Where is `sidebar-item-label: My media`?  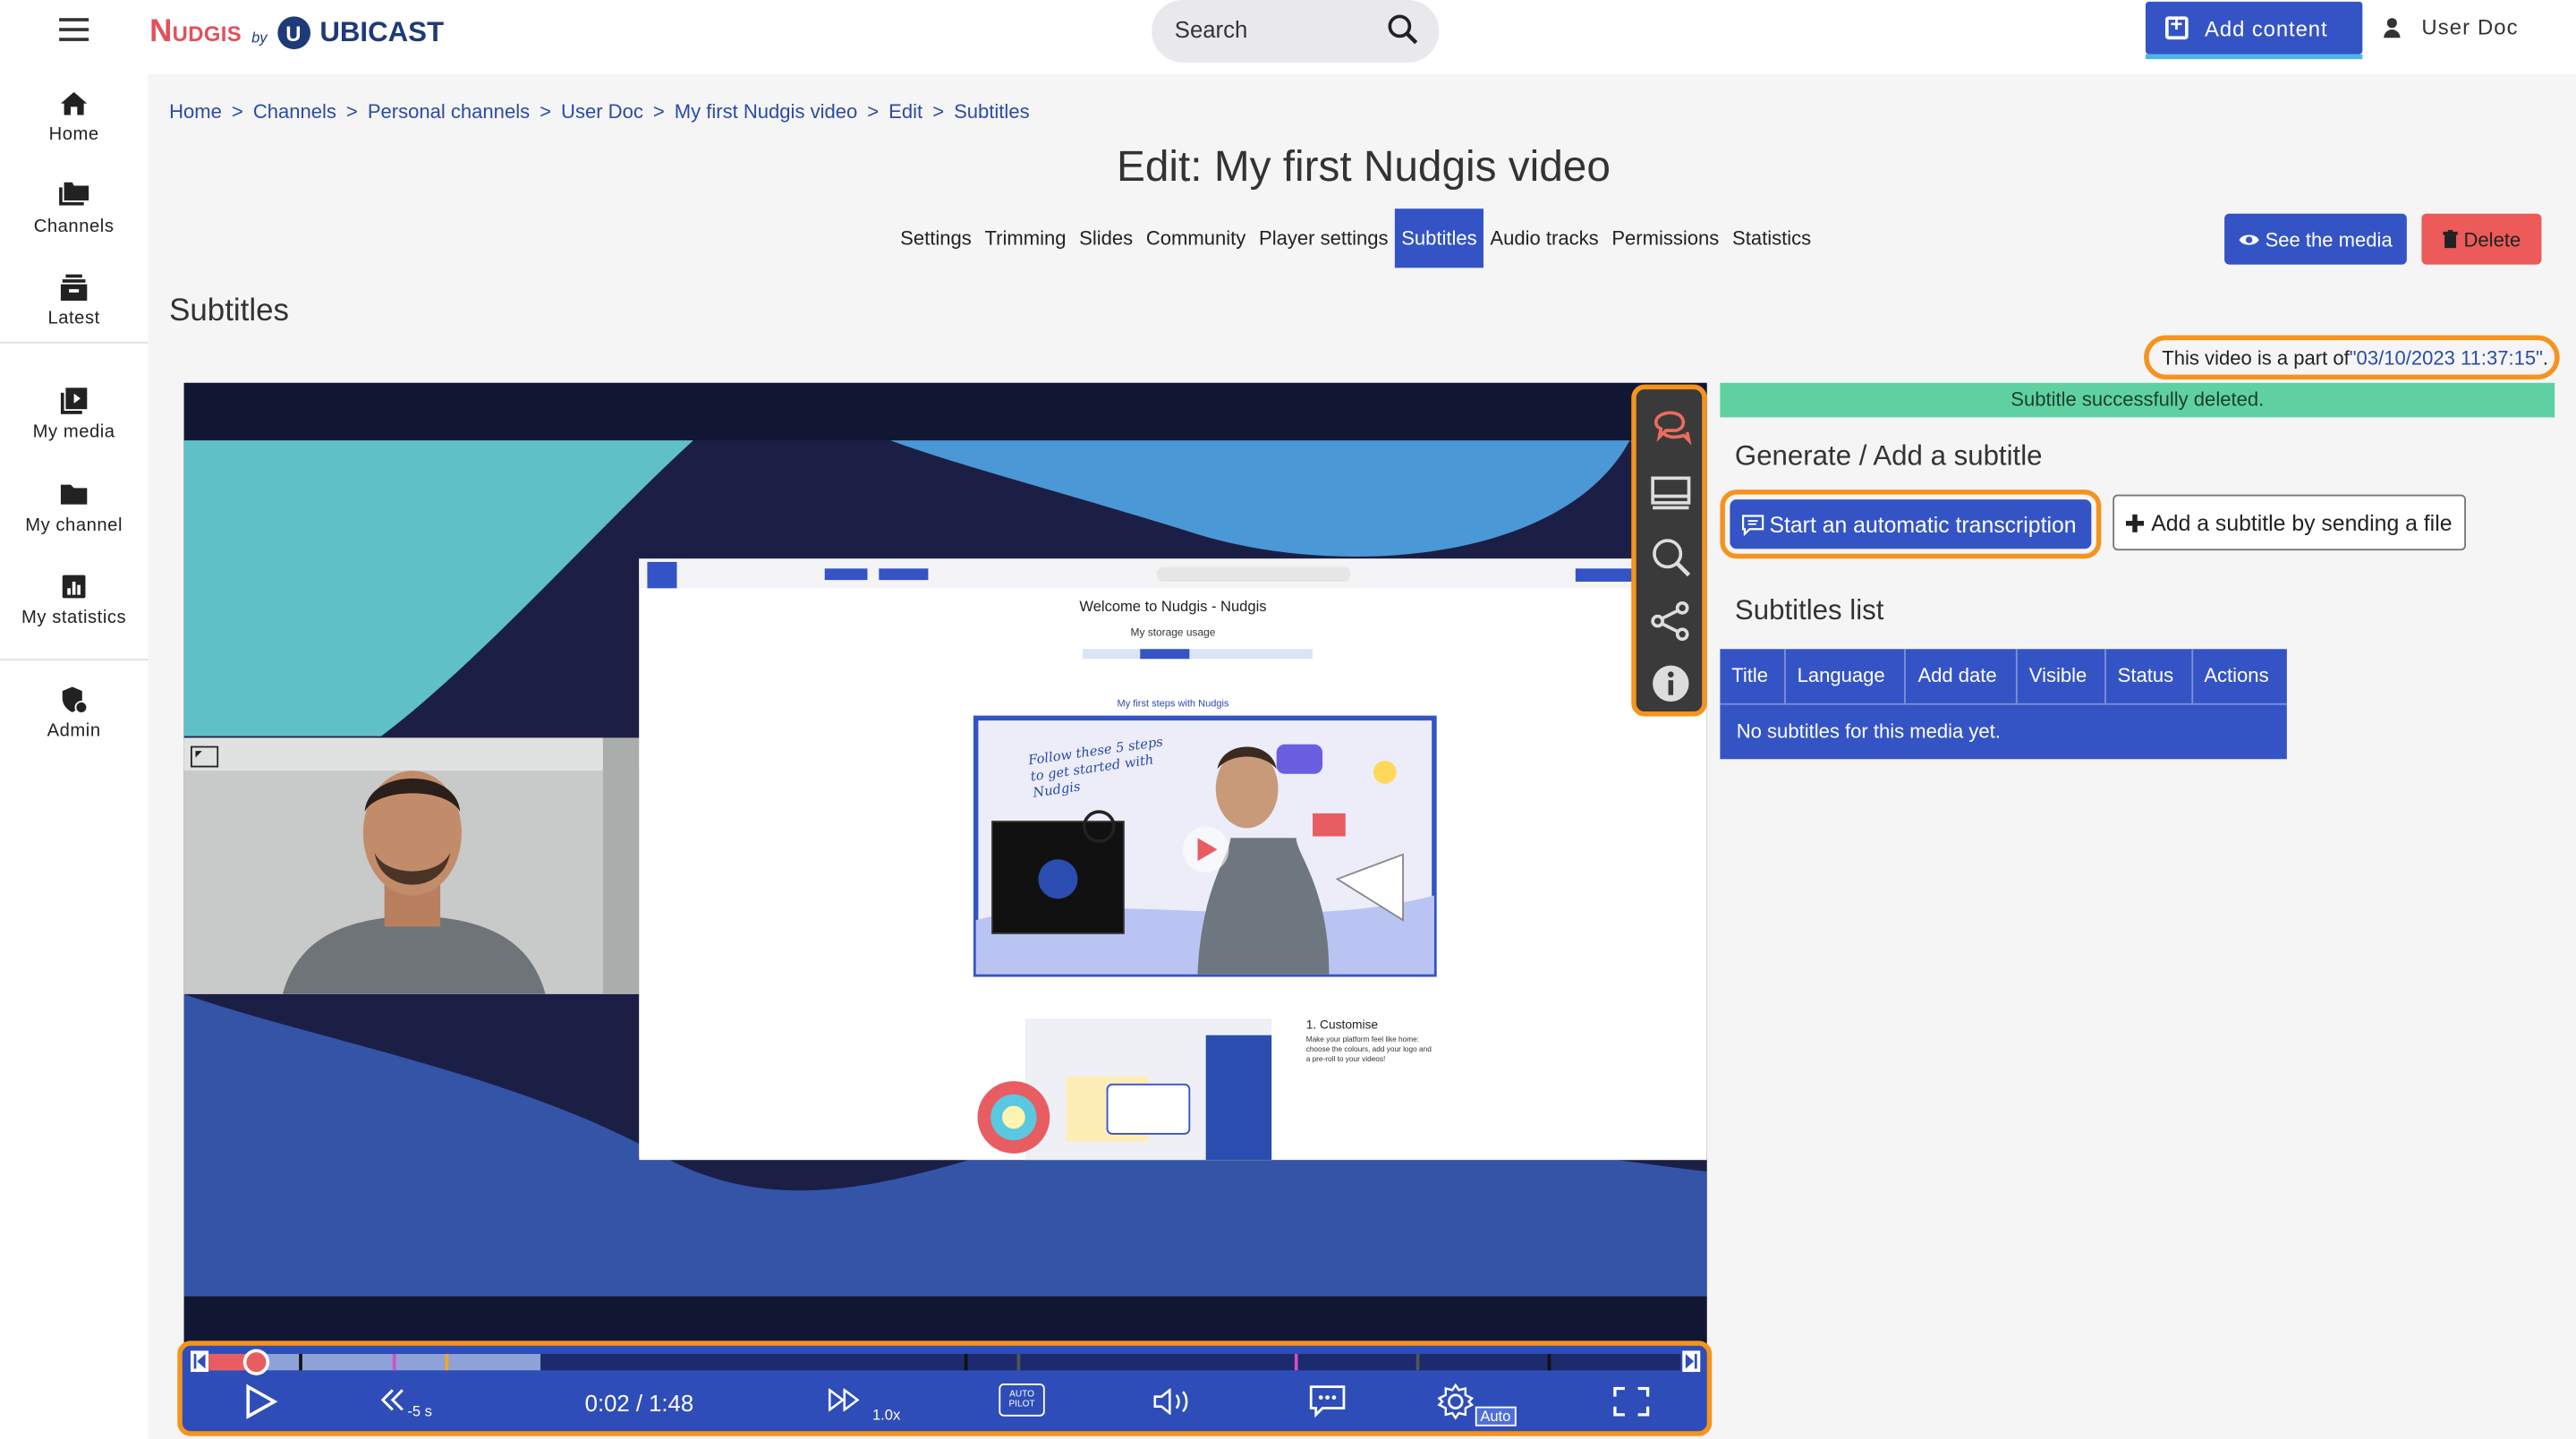
sidebar-item-label: My media is located at coordinates (73, 431).